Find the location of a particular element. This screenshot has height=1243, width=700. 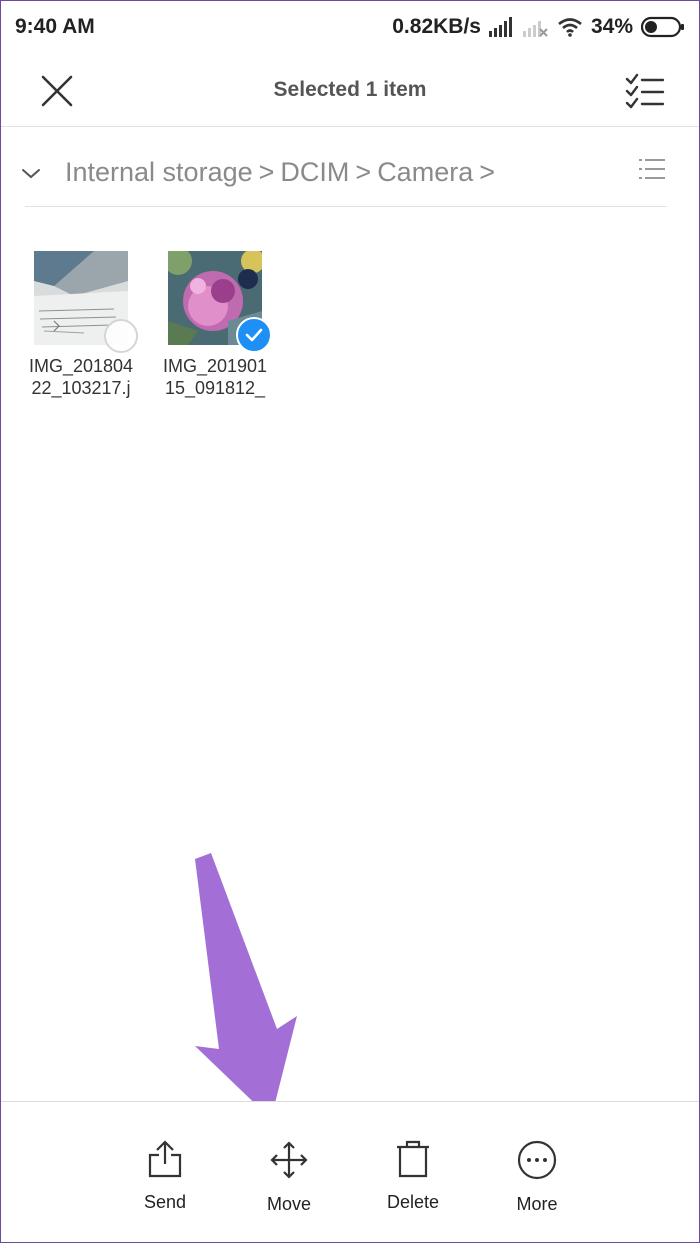

status-icons: 0.82KB/s 34% is located at coordinates (538, 27).